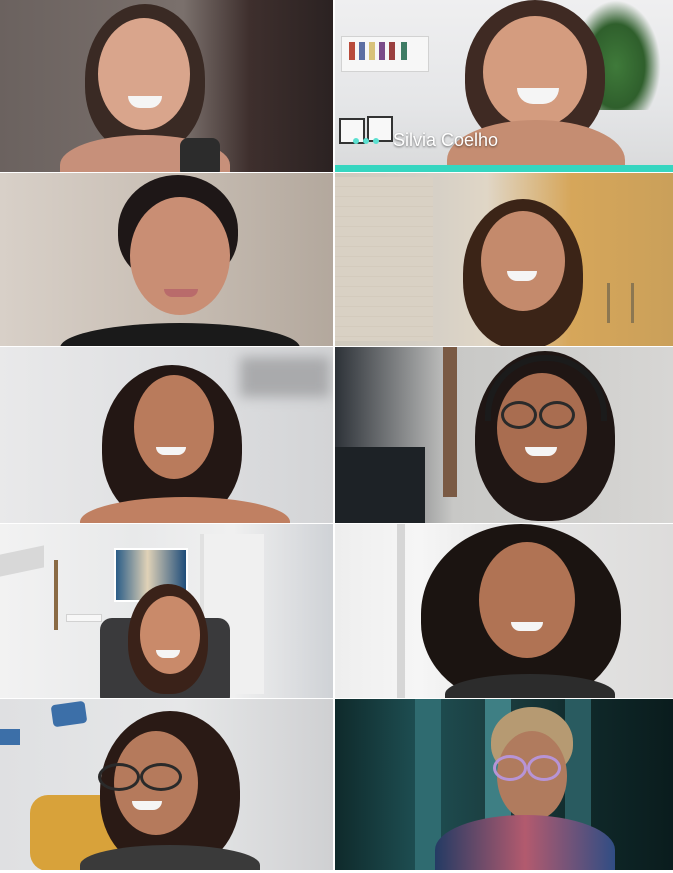 This screenshot has height=873, width=673. Describe the element at coordinates (446, 140) in the screenshot. I see `participant-name: Silvia Coelho` at that location.